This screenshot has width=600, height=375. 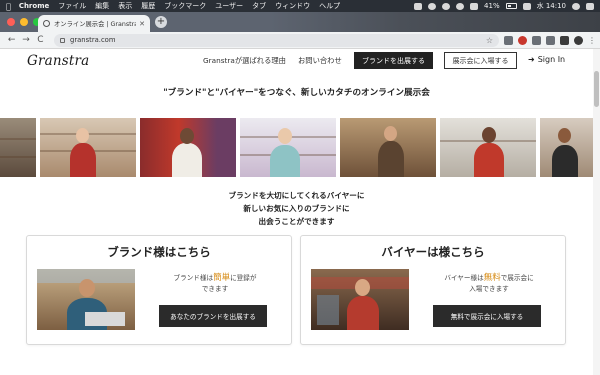 What do you see at coordinates (296, 221) in the screenshot?
I see `lead-line: 出会うことができます` at bounding box center [296, 221].